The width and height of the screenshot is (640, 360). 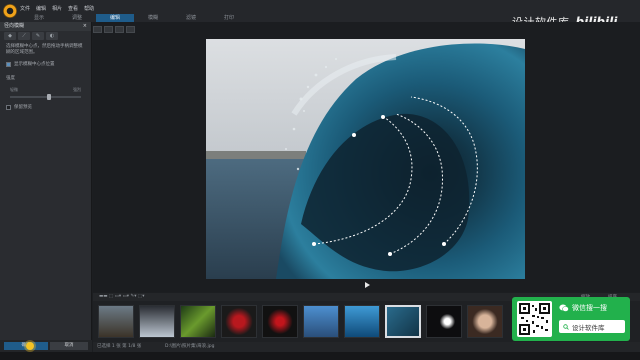 I want to click on panel-footer: 确定 取消, so click(x=46, y=346).